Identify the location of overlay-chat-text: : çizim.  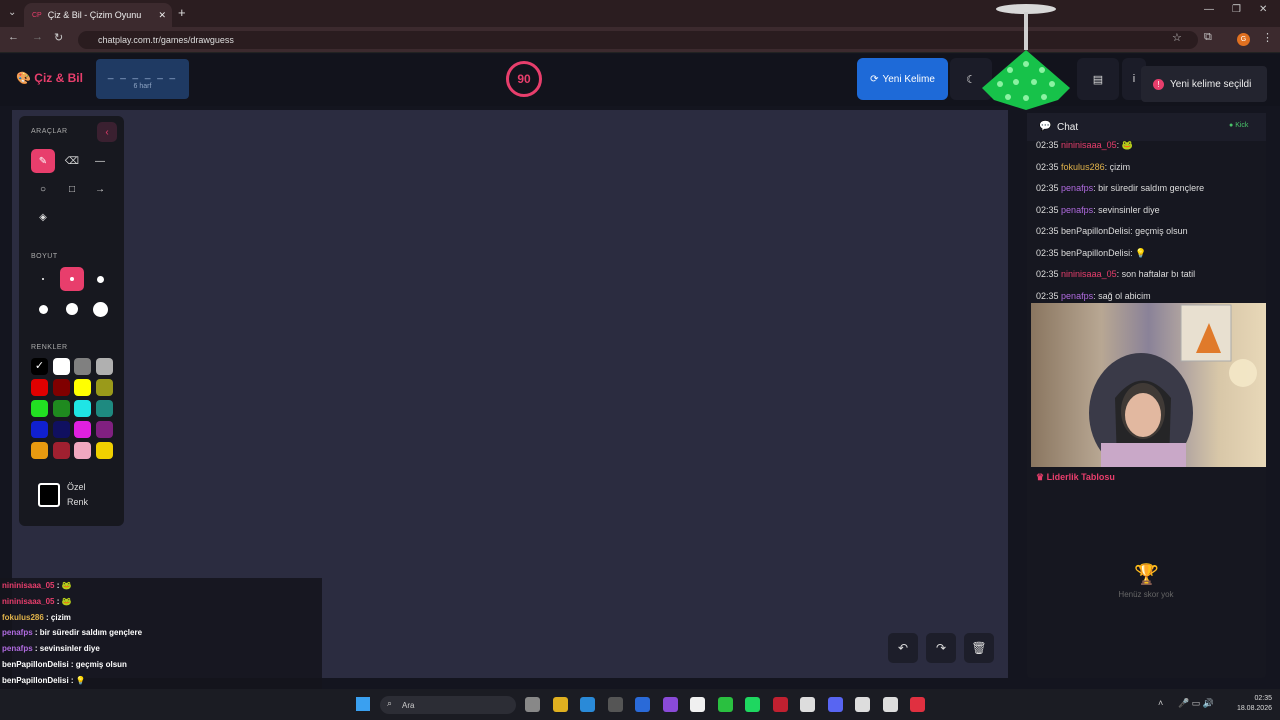
(57, 617).